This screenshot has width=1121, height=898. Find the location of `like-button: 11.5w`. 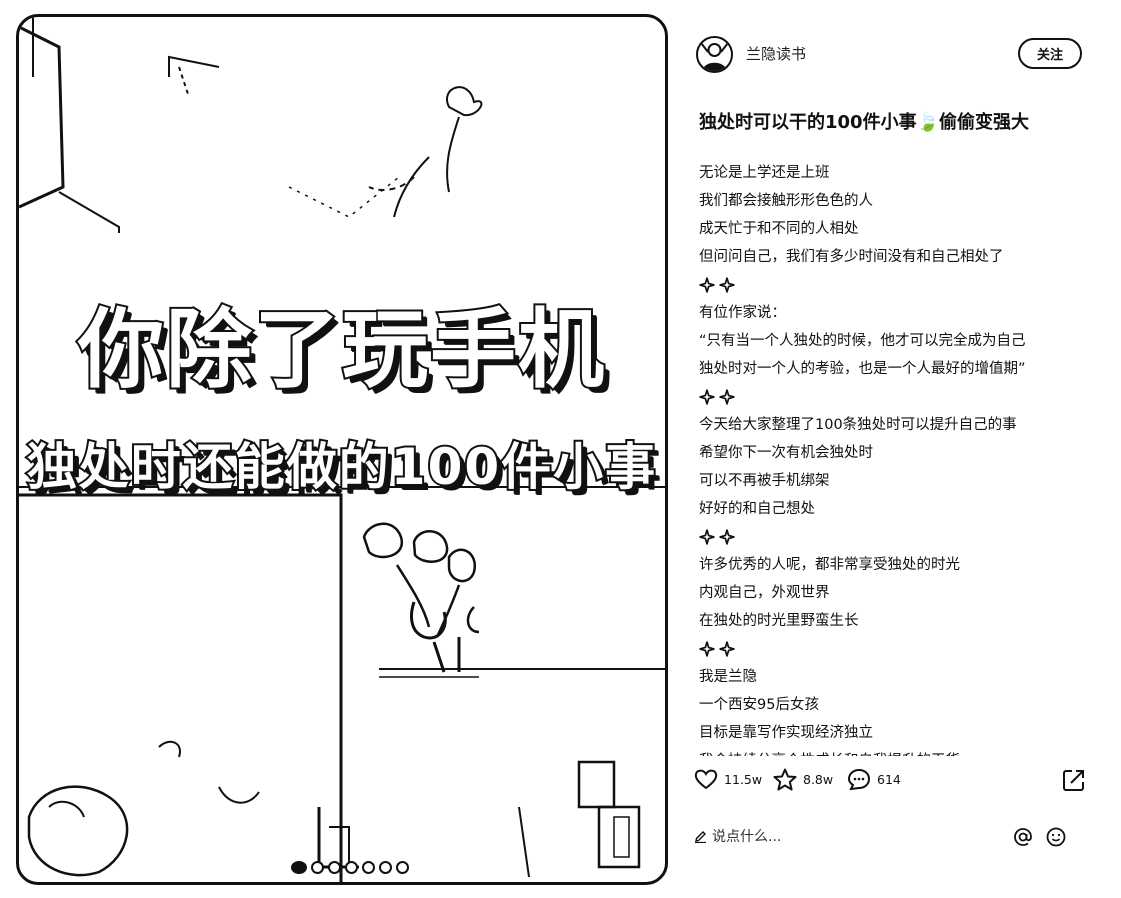

like-button: 11.5w is located at coordinates (728, 779).